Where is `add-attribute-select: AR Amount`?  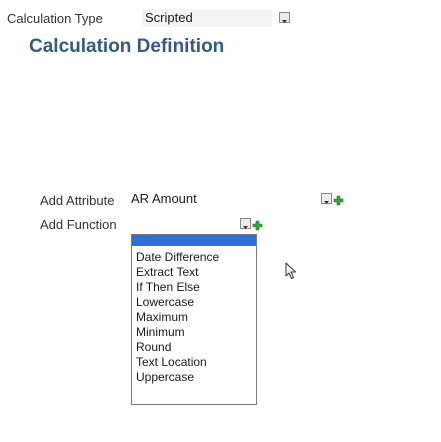
add-attribute-select: AR Amount is located at coordinates (219, 199).